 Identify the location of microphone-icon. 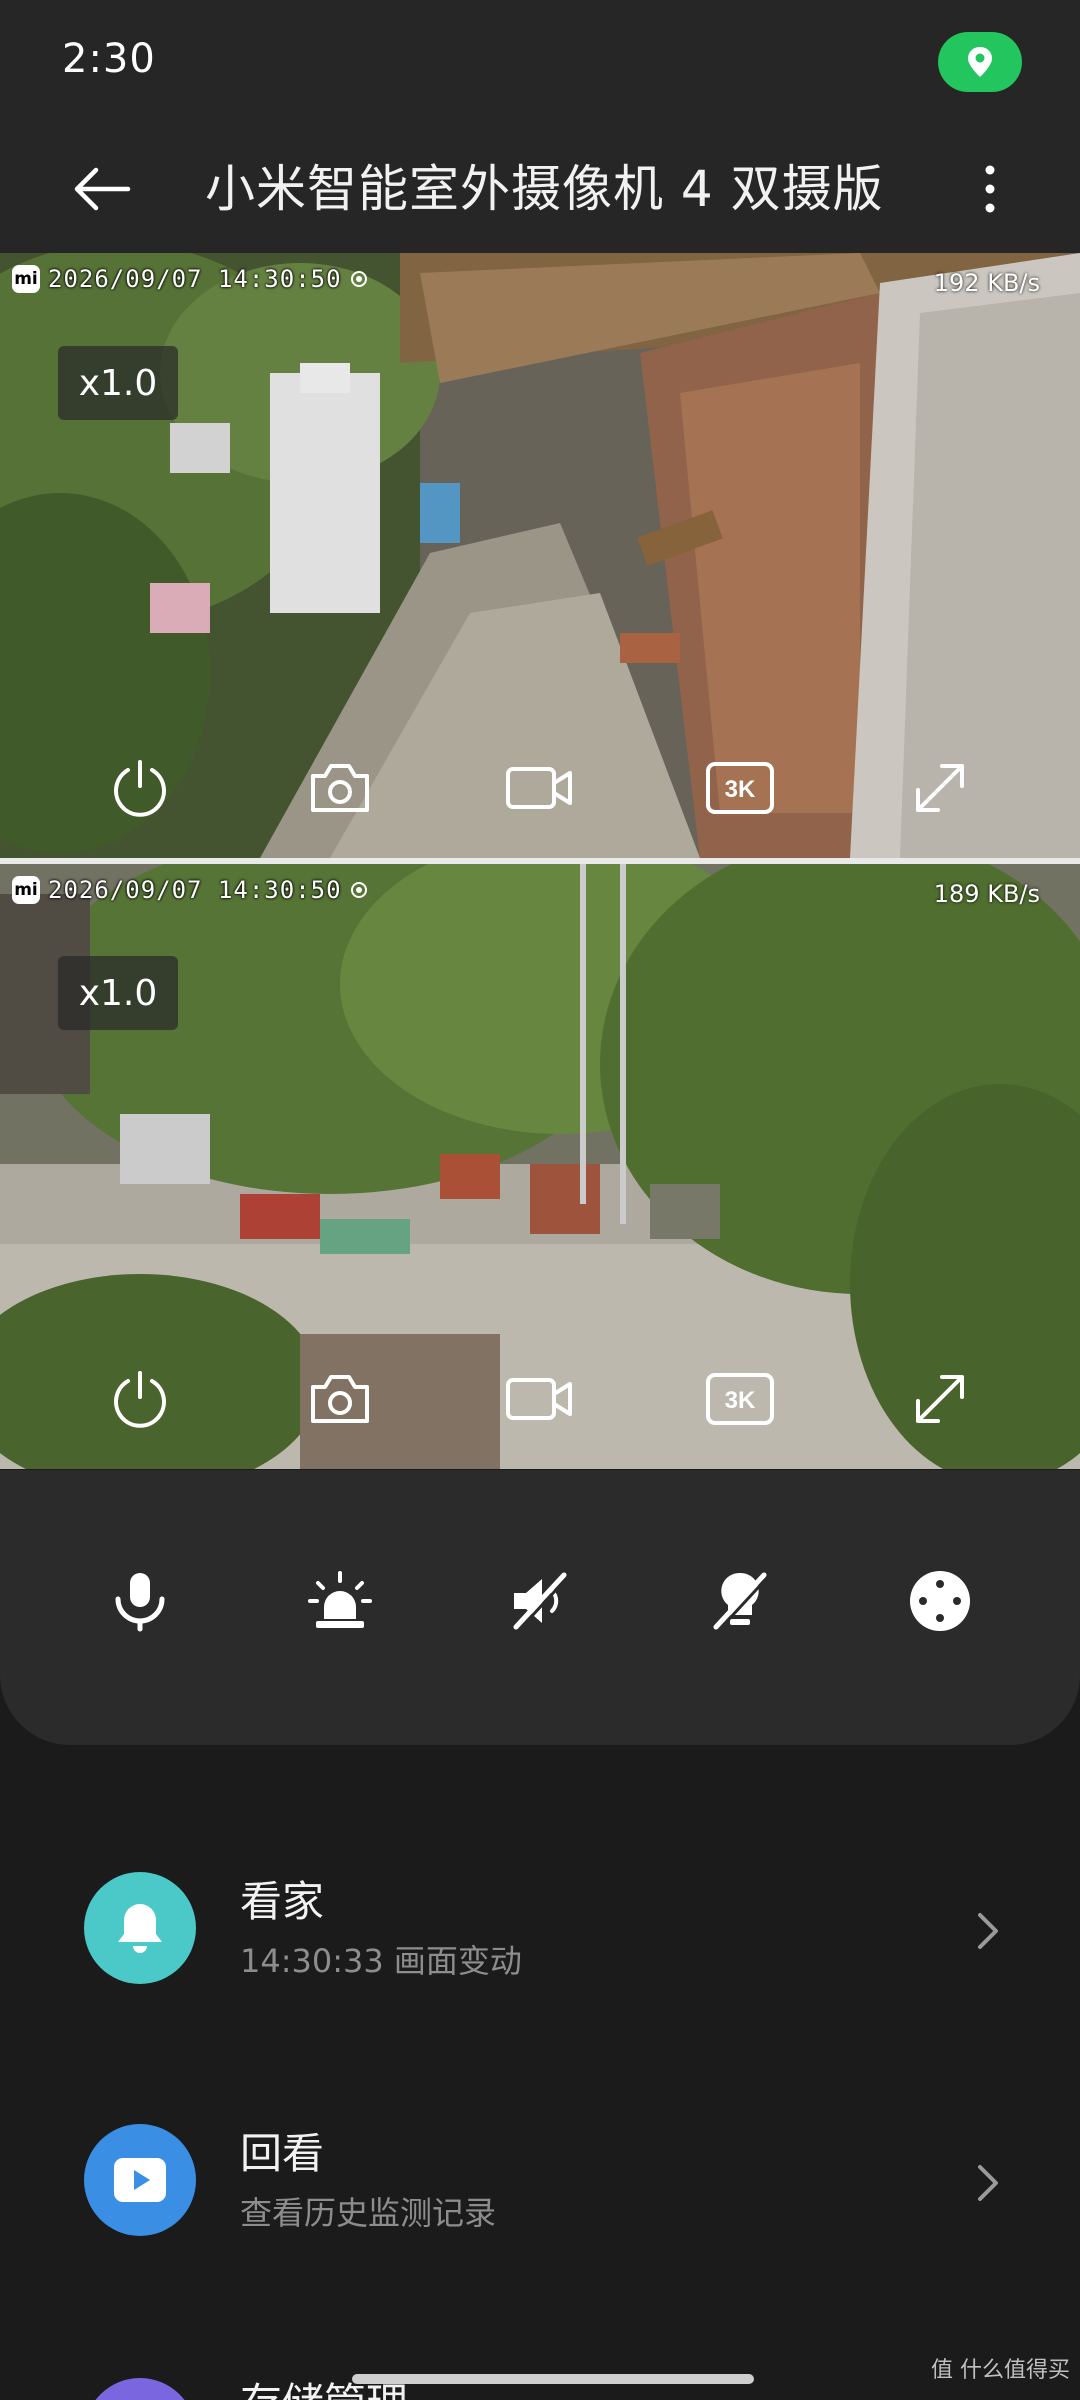
(140, 1602).